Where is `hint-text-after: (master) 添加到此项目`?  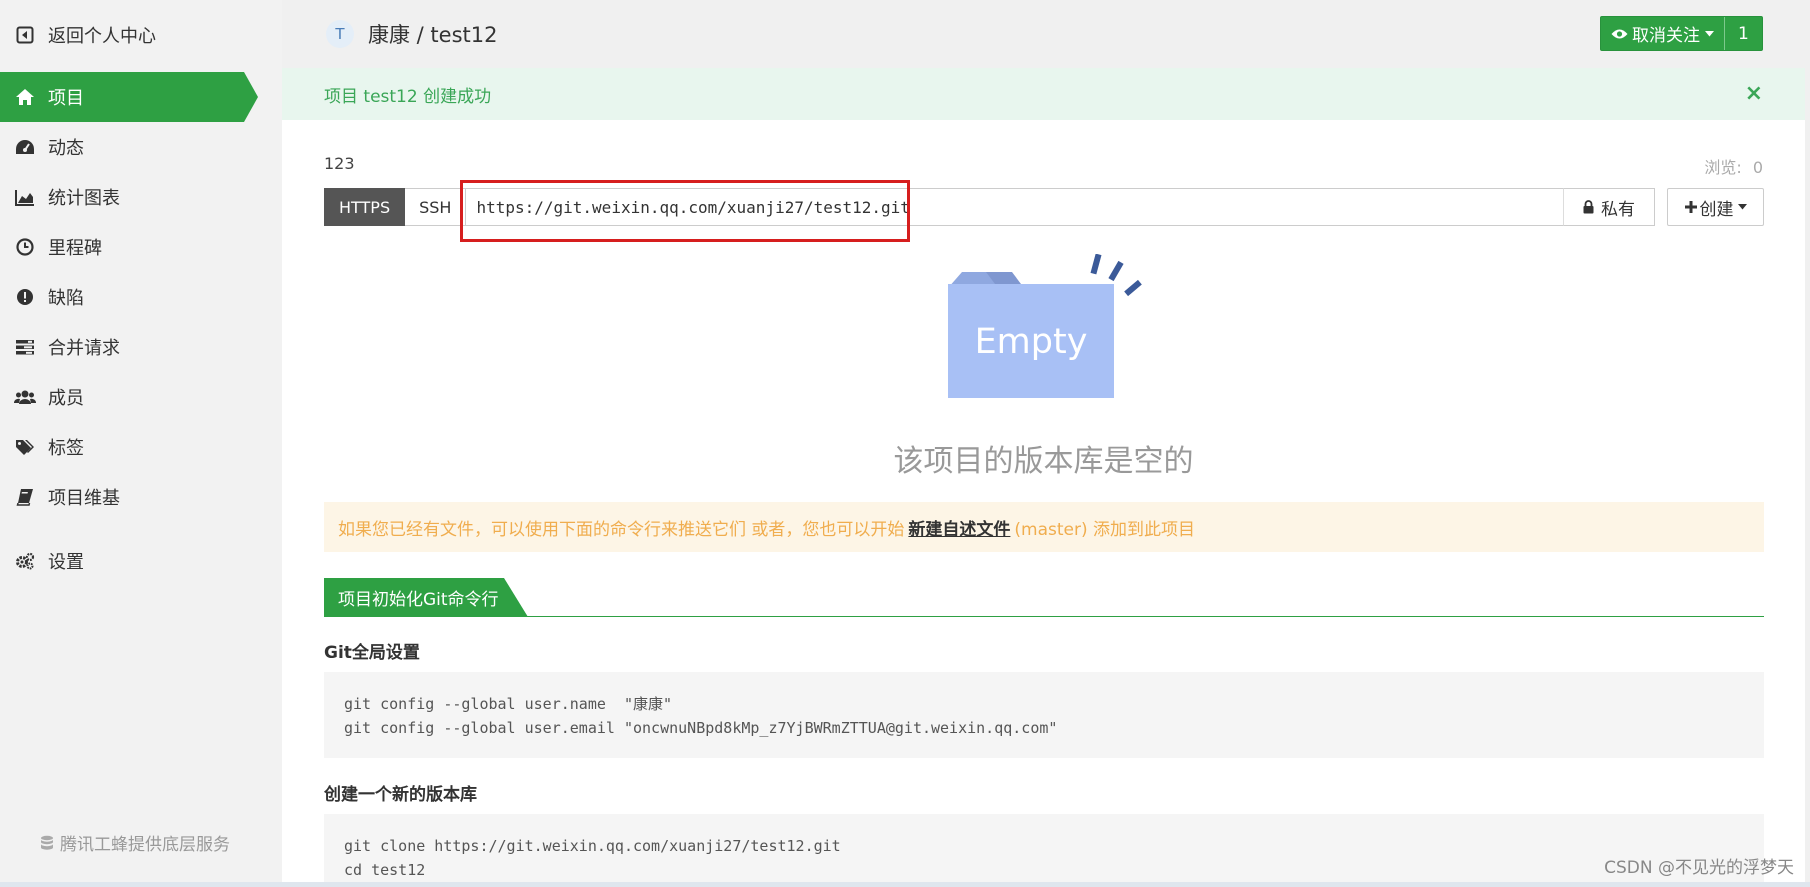 hint-text-after: (master) 添加到此项目 is located at coordinates (1105, 529).